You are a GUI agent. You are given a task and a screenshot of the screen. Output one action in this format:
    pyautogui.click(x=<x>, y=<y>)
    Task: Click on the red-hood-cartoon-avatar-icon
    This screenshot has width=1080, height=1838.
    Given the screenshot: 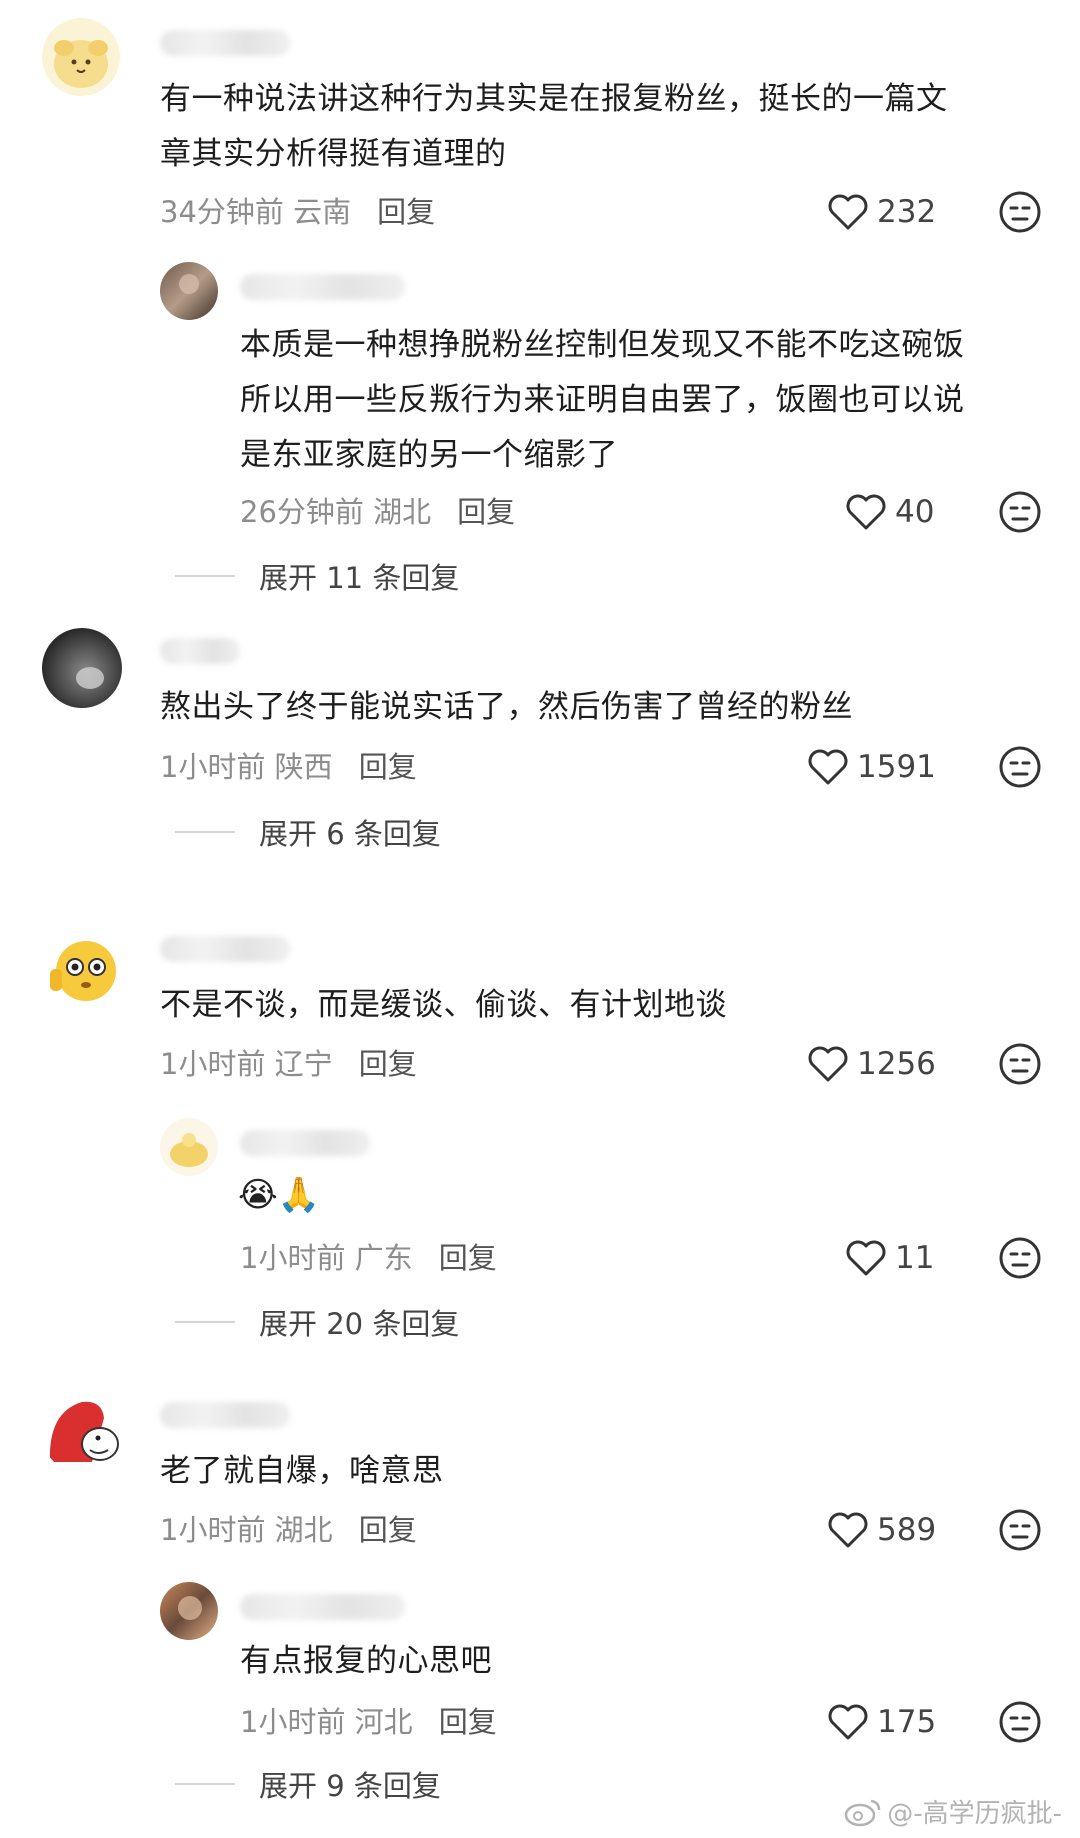 What is the action you would take?
    pyautogui.click(x=84, y=1431)
    